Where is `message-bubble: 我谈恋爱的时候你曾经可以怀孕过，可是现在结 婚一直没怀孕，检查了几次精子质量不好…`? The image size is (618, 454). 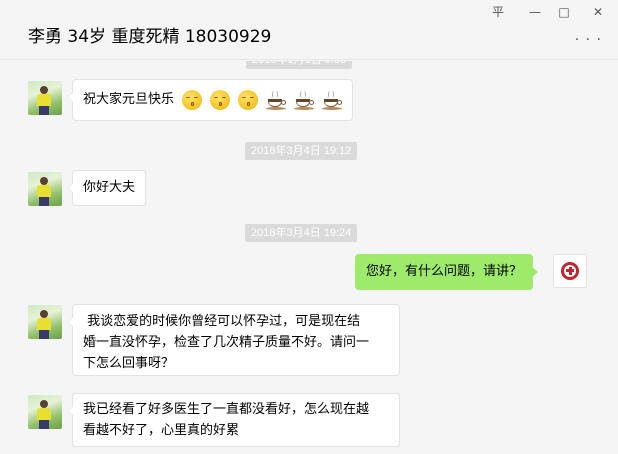
message-bubble: 我谈恋爱的时候你曾经可以怀孕过，可是现在结 婚一直没怀孕，检查了几次精子质量不好… is located at coordinates (233, 340).